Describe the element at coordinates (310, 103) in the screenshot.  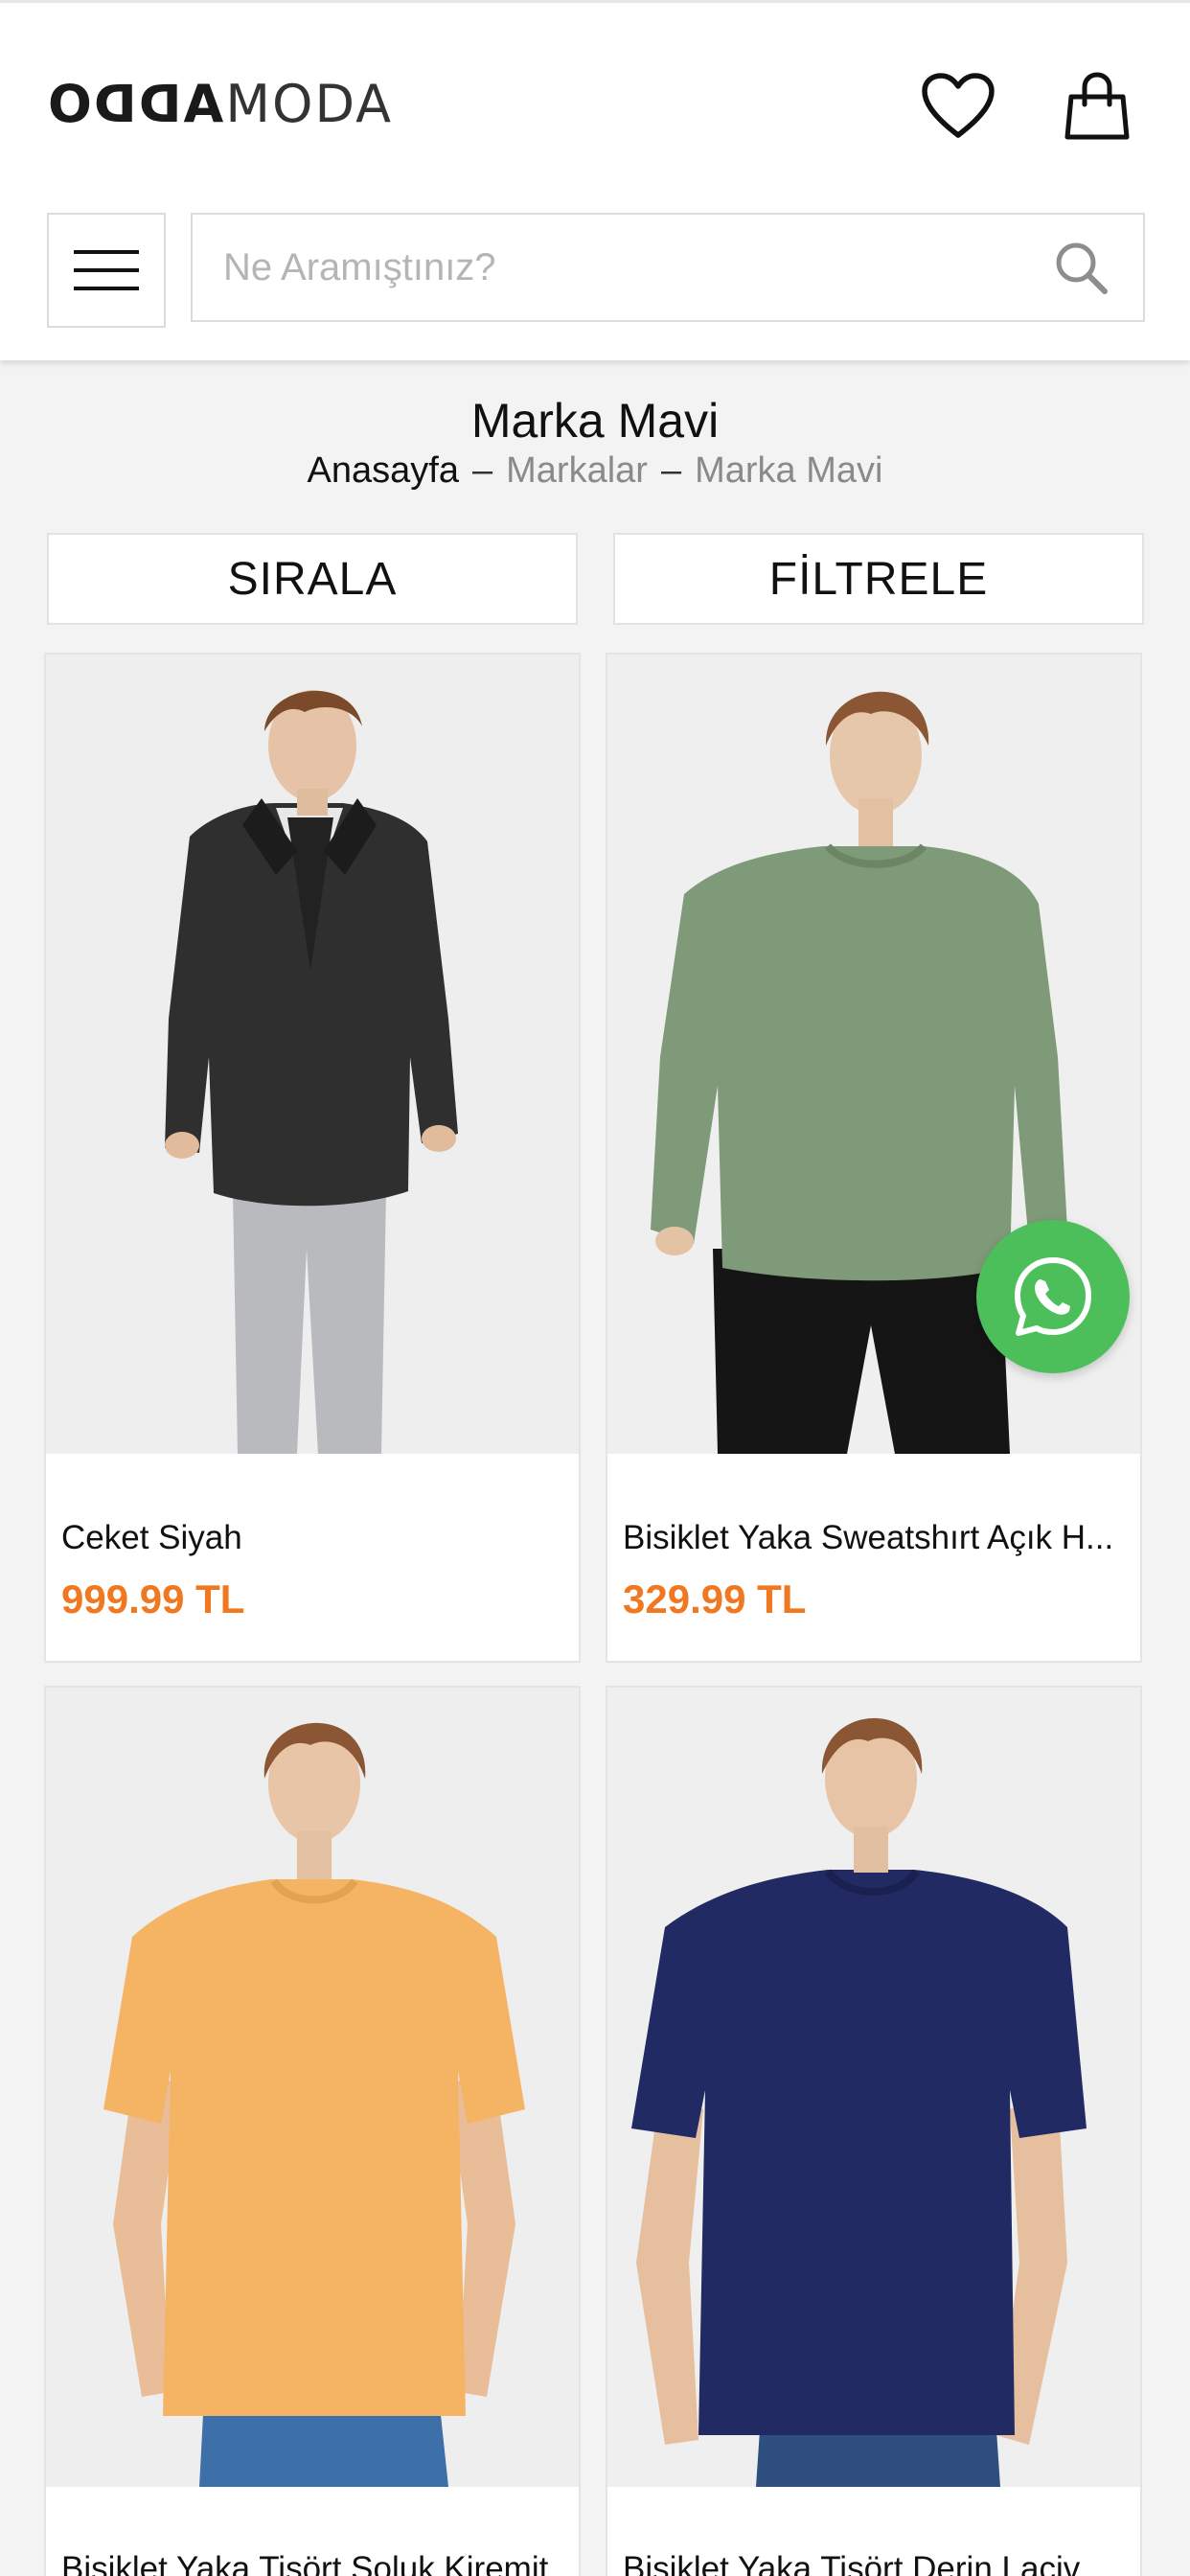
I see `logo-light-part: MODA` at that location.